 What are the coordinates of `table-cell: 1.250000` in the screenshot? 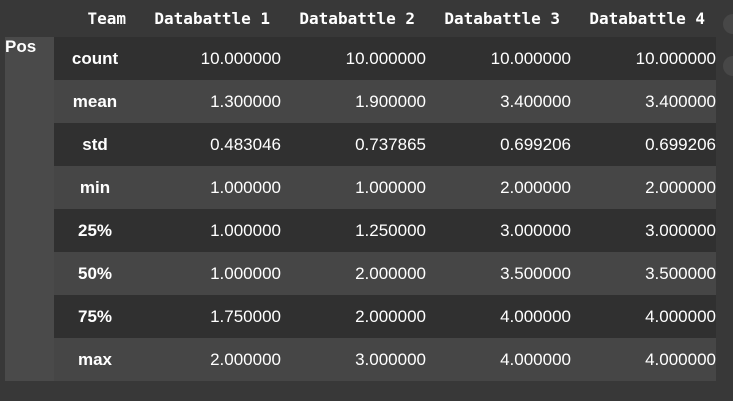 It's located at (353, 230).